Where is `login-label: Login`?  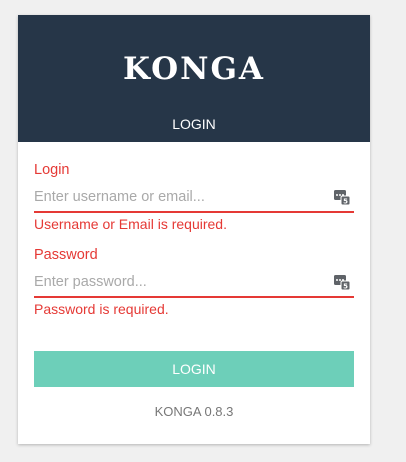 login-label: Login is located at coordinates (52, 170).